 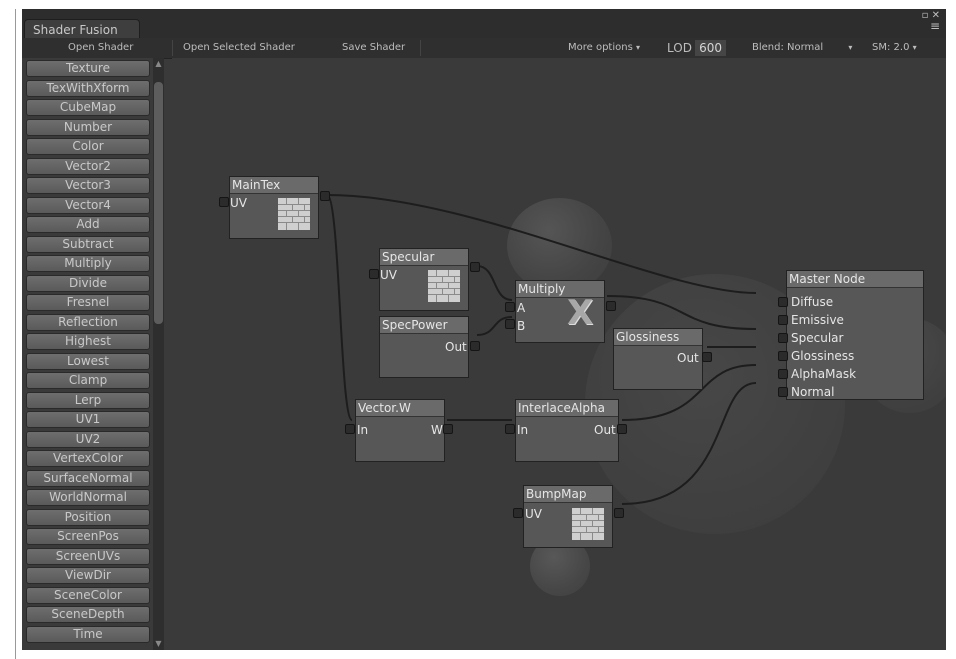 I want to click on input-port-diffuse, so click(x=783, y=302).